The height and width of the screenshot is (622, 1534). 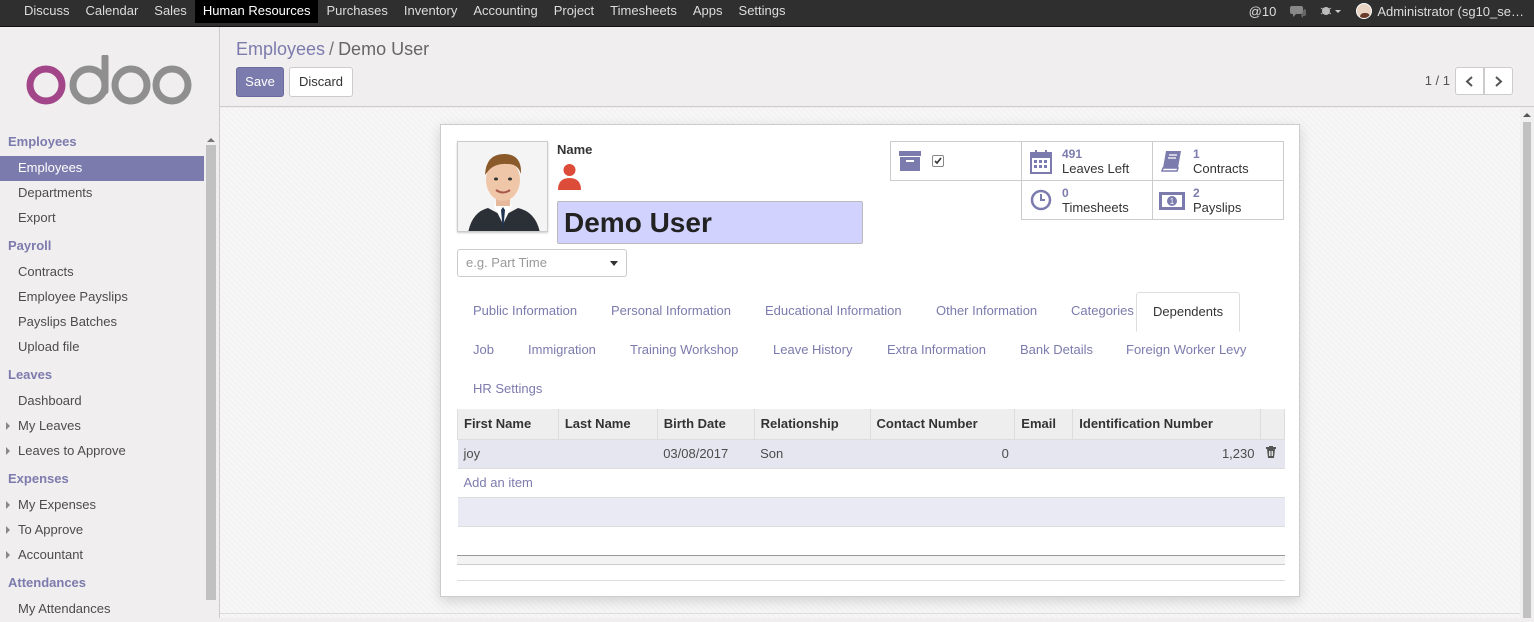 What do you see at coordinates (102, 143) in the screenshot?
I see `sidebar-section-employees: Employees` at bounding box center [102, 143].